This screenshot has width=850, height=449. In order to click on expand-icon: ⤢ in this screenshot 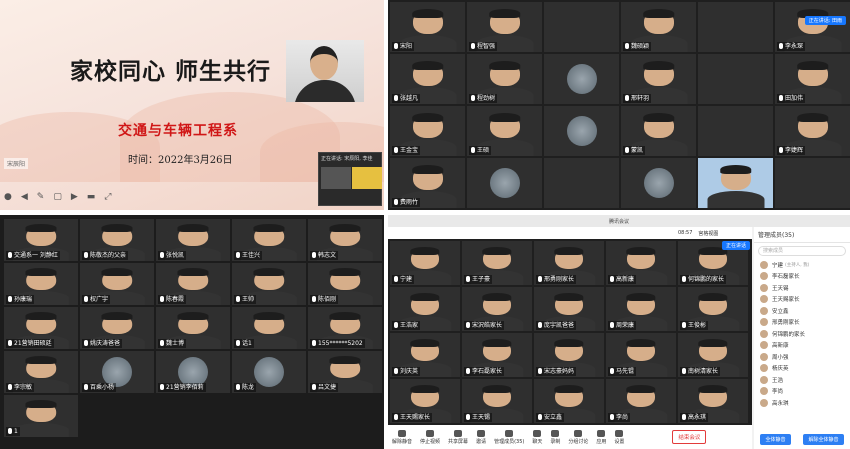, I will do `click(107, 197)`.